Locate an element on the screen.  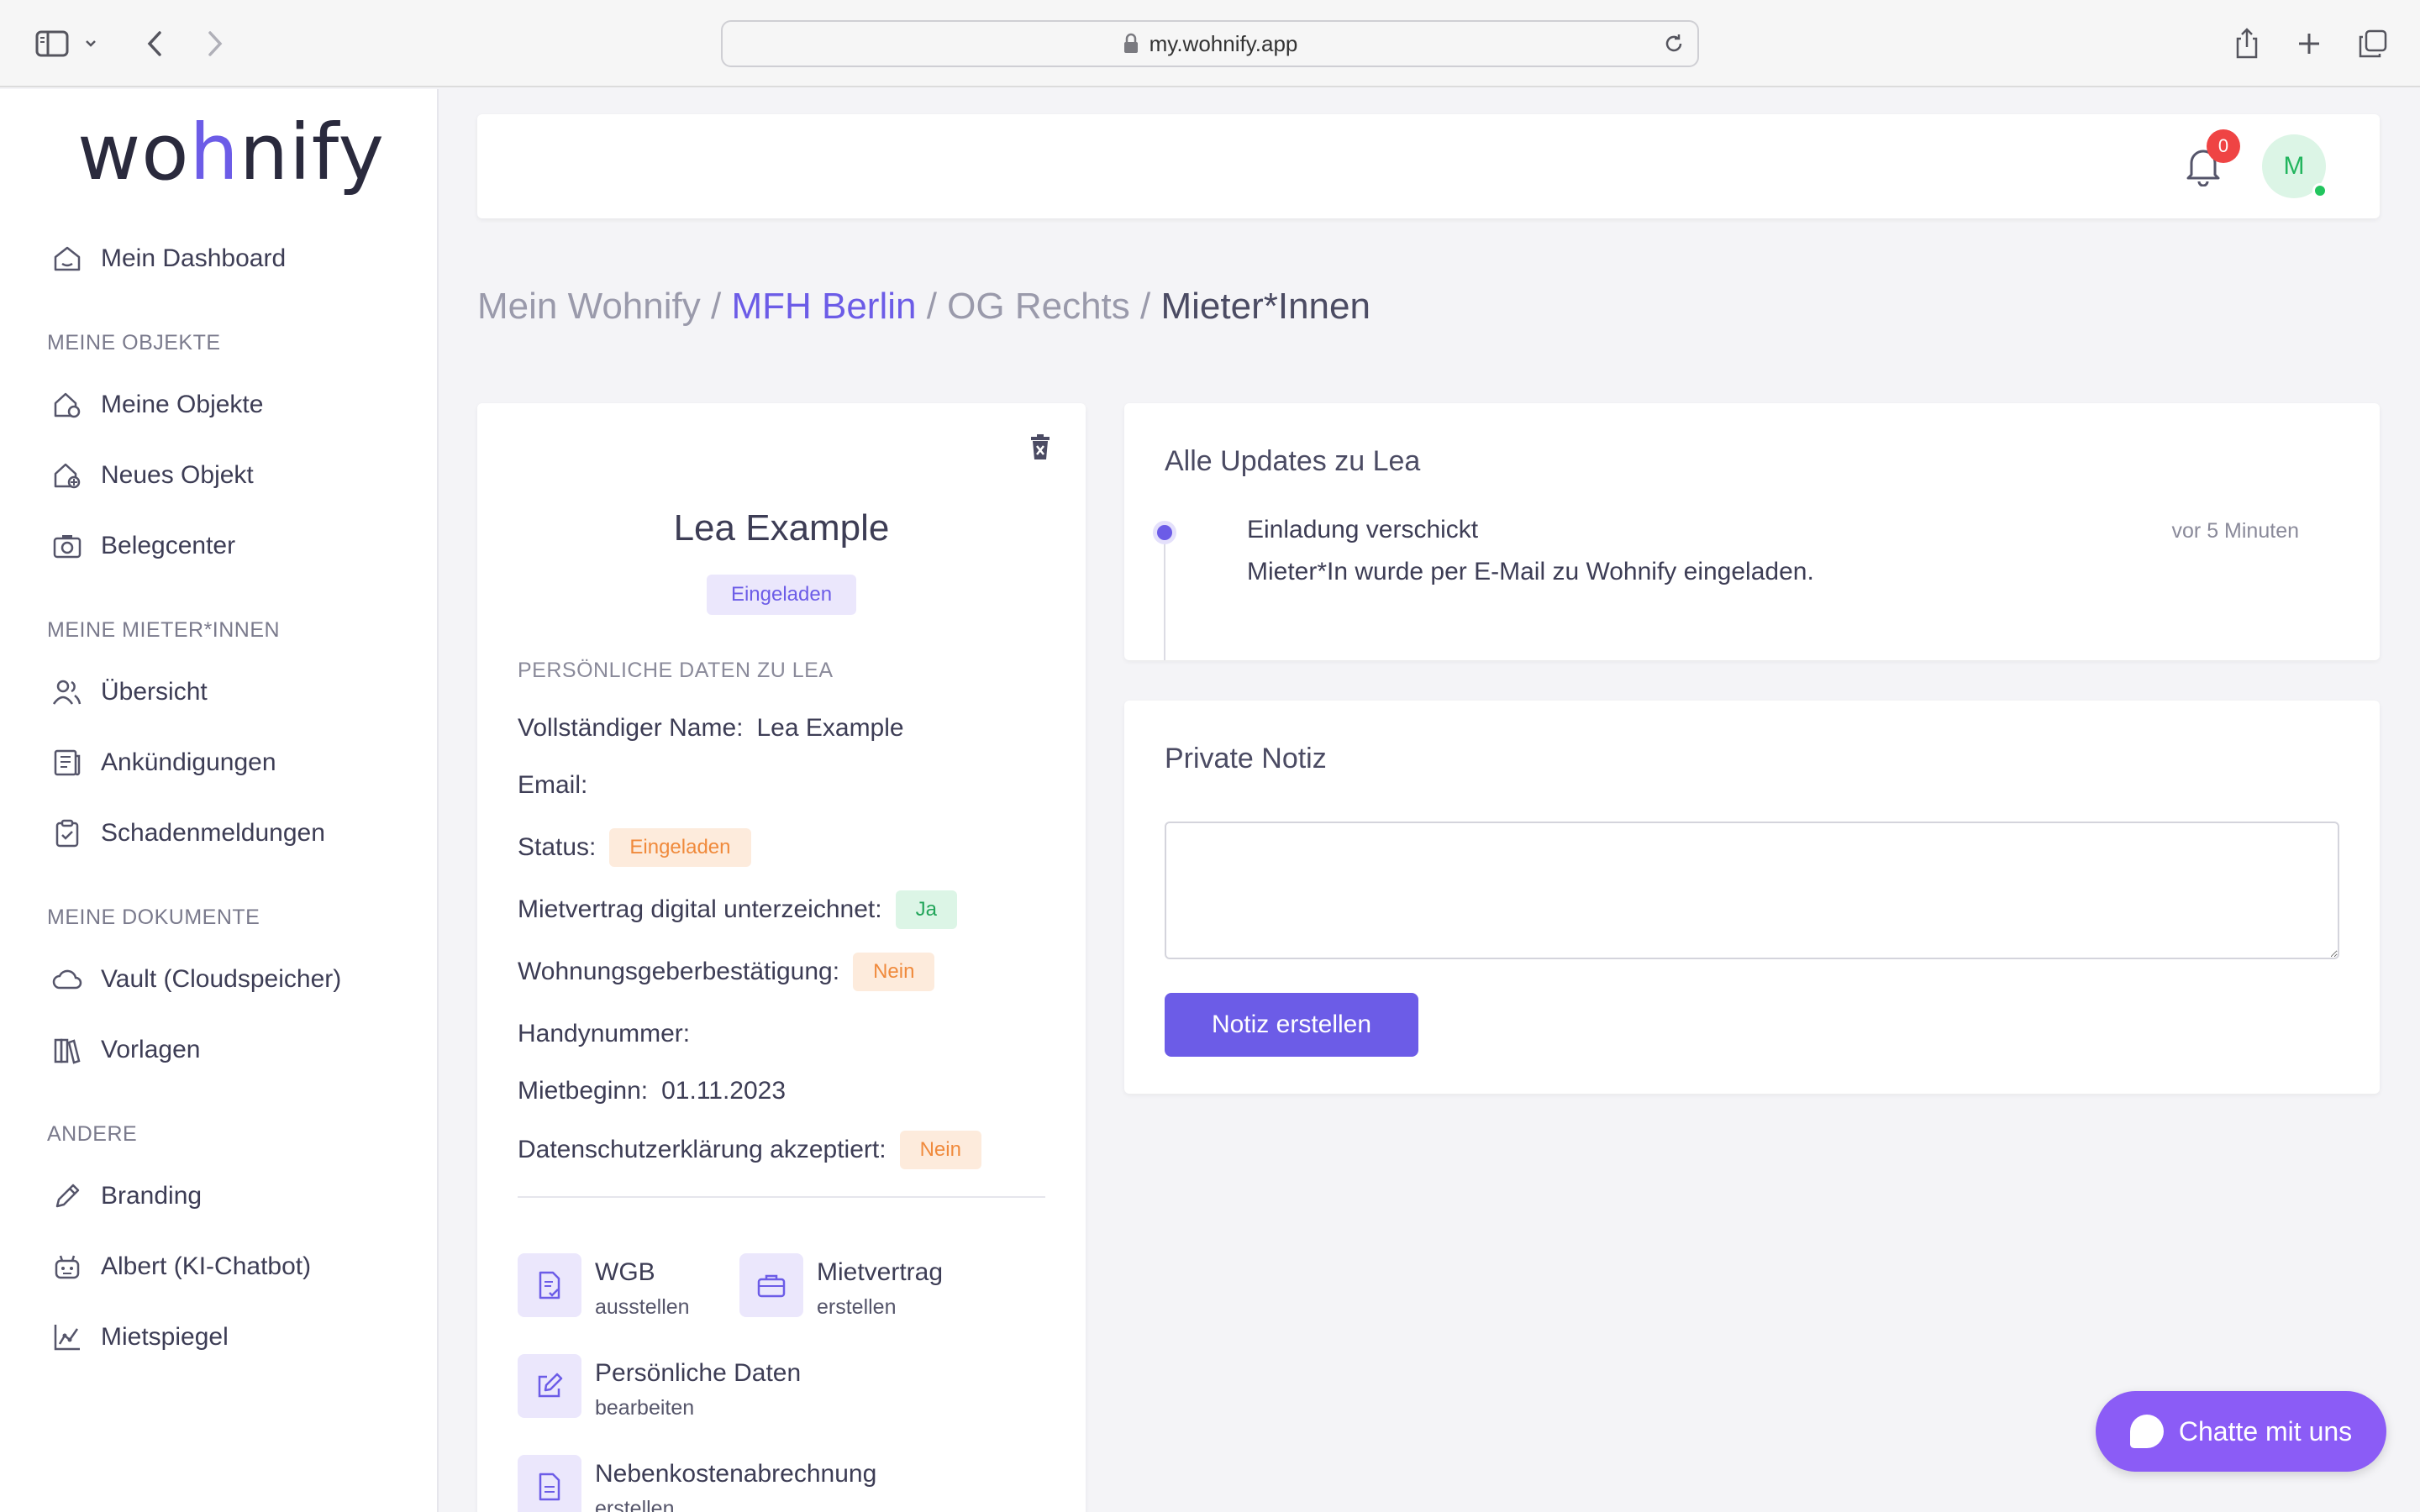
chart-icon is located at coordinates (67, 1337).